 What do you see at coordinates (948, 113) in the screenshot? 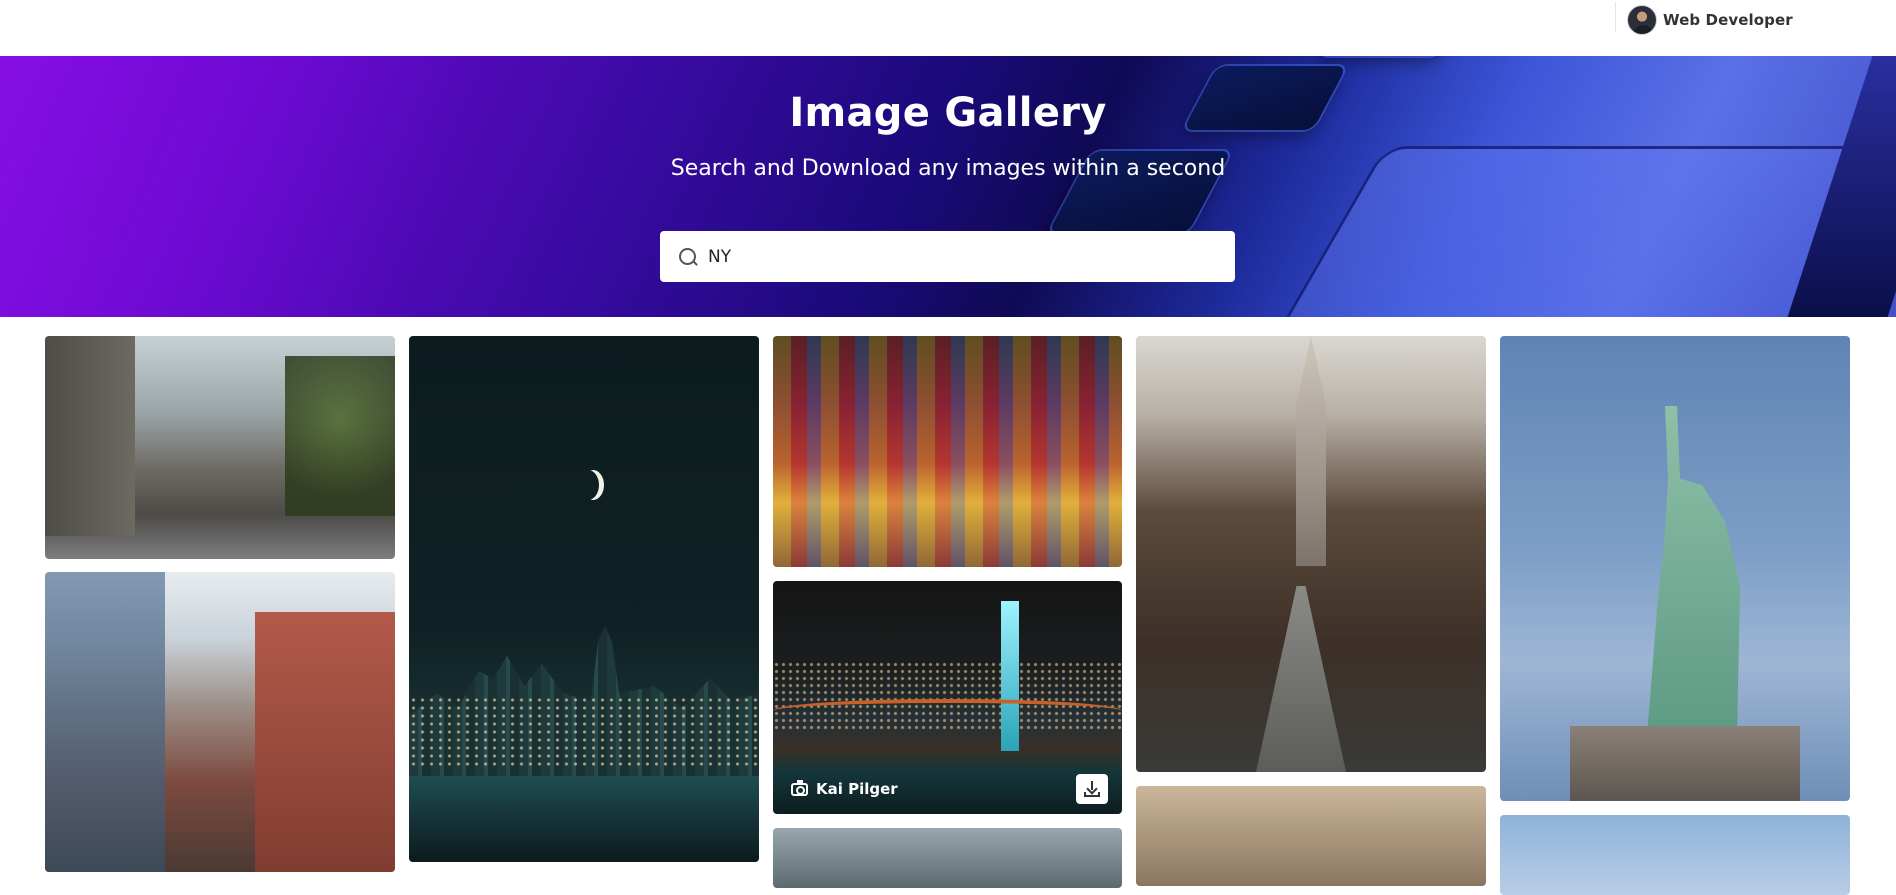
I see `page-title: Image Gallery` at bounding box center [948, 113].